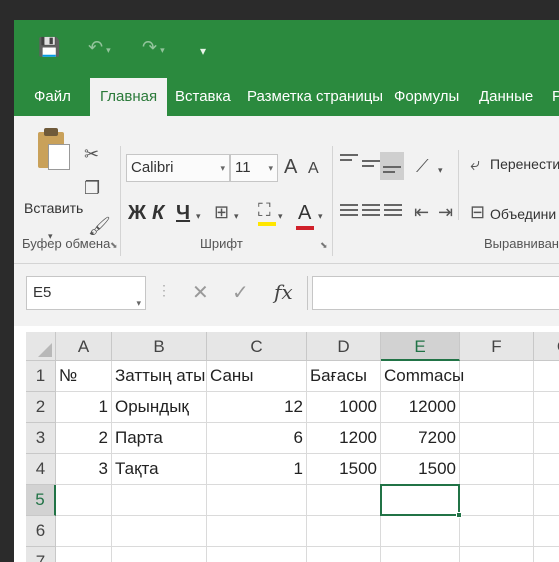 The height and width of the screenshot is (562, 559). I want to click on cell-e4: 1500, so click(420, 469).